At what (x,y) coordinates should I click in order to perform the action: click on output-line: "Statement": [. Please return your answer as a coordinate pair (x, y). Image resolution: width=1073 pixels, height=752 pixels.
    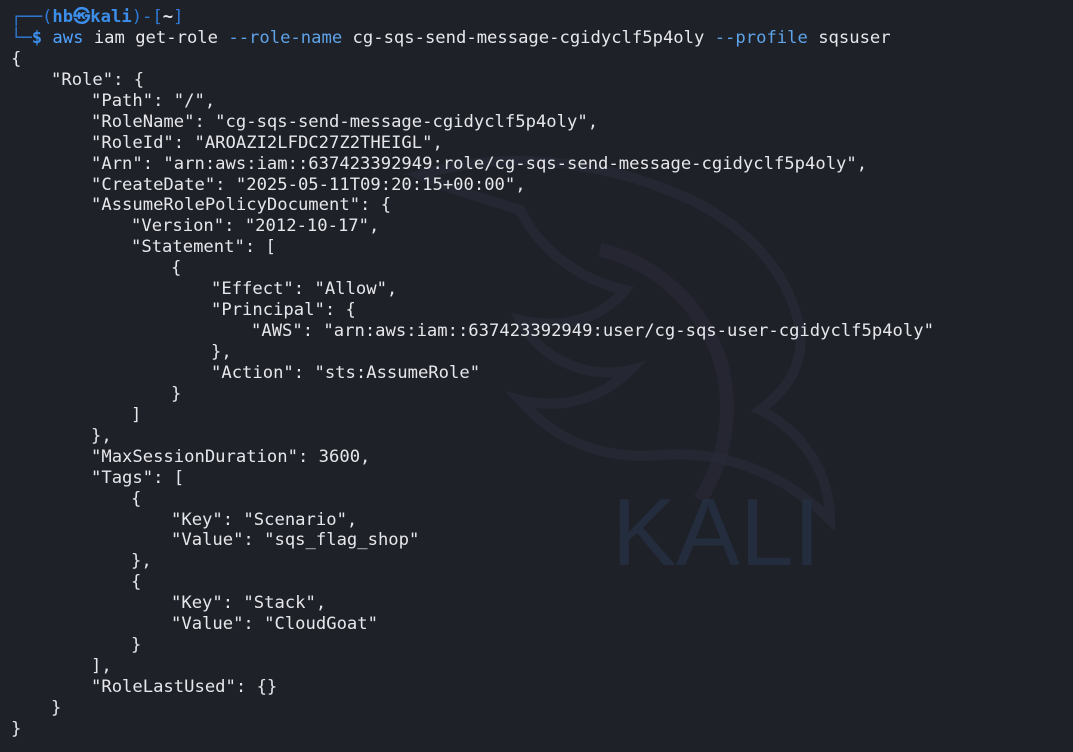
    Looking at the image, I should click on (203, 247).